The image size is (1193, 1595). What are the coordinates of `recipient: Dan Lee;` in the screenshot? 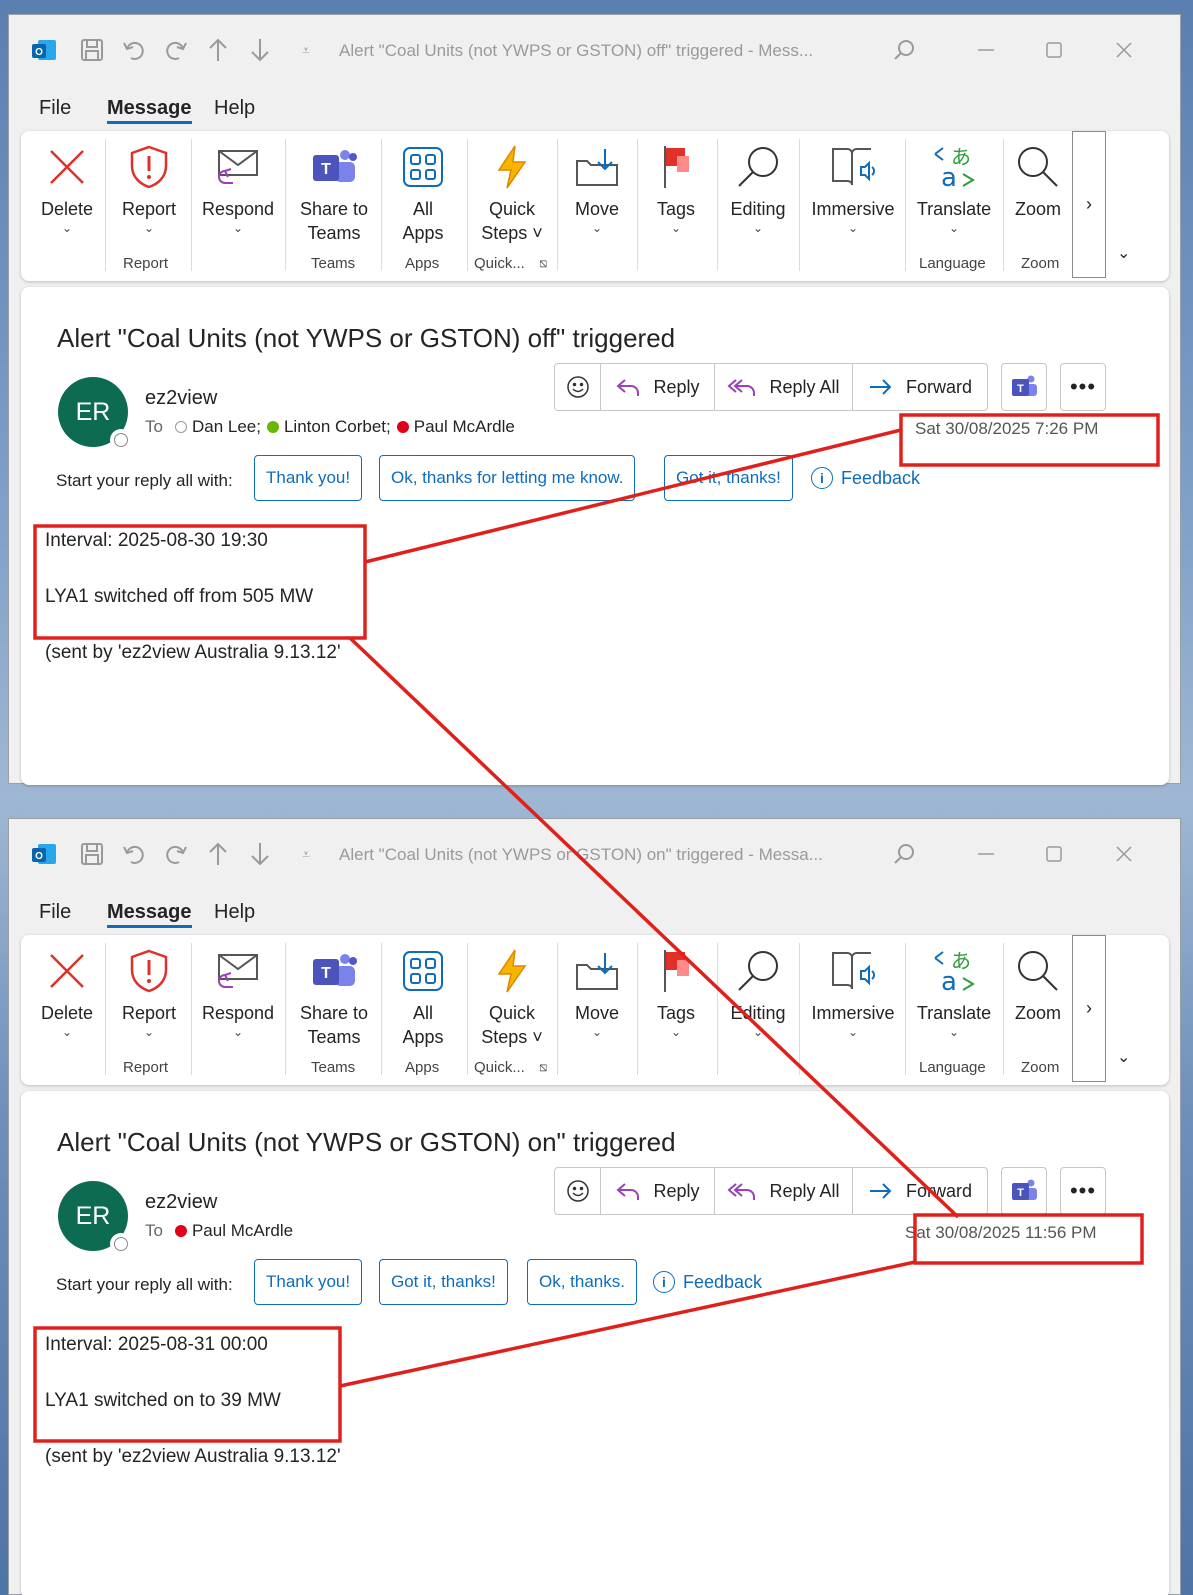 It's located at (217, 427).